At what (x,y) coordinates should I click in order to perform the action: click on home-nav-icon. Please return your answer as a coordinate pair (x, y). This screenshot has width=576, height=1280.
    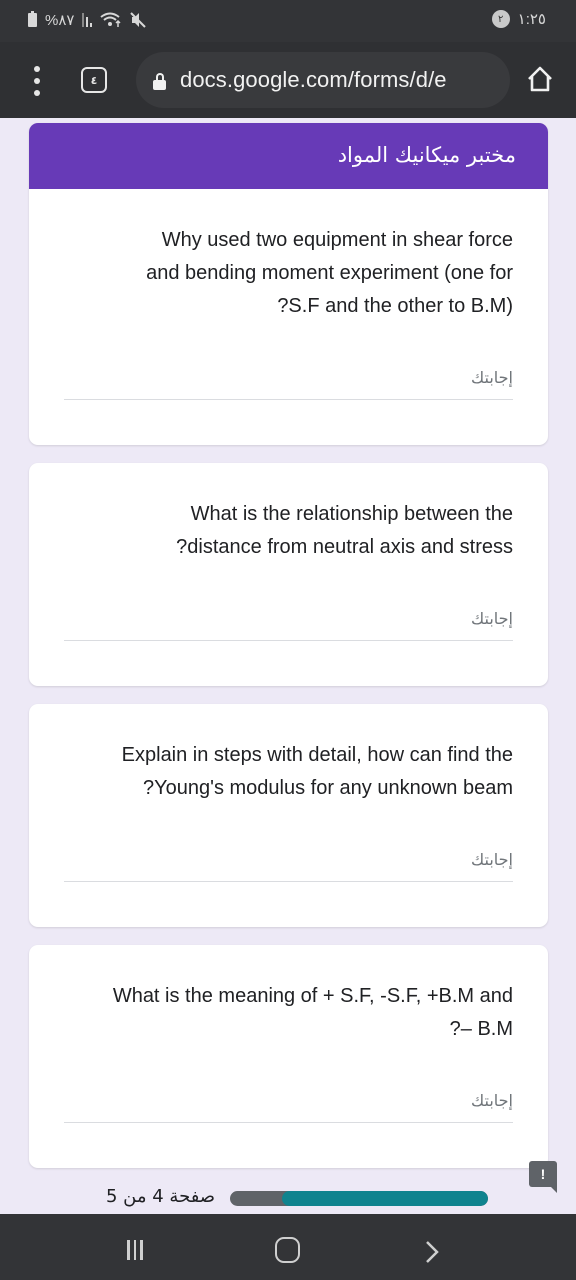
    Looking at the image, I should click on (287, 1250).